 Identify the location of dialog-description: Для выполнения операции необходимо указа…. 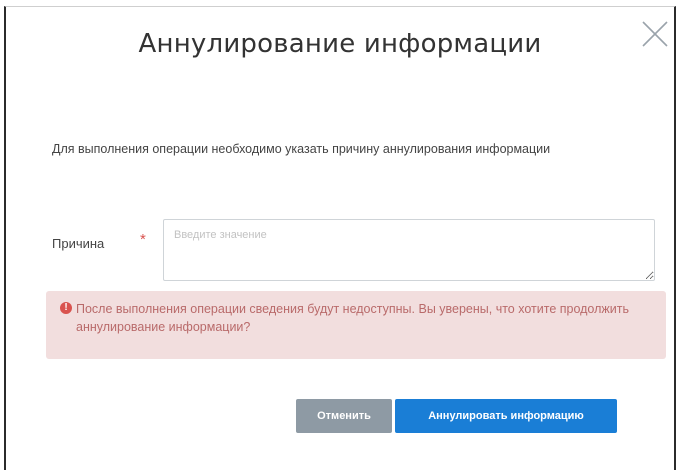
(301, 149).